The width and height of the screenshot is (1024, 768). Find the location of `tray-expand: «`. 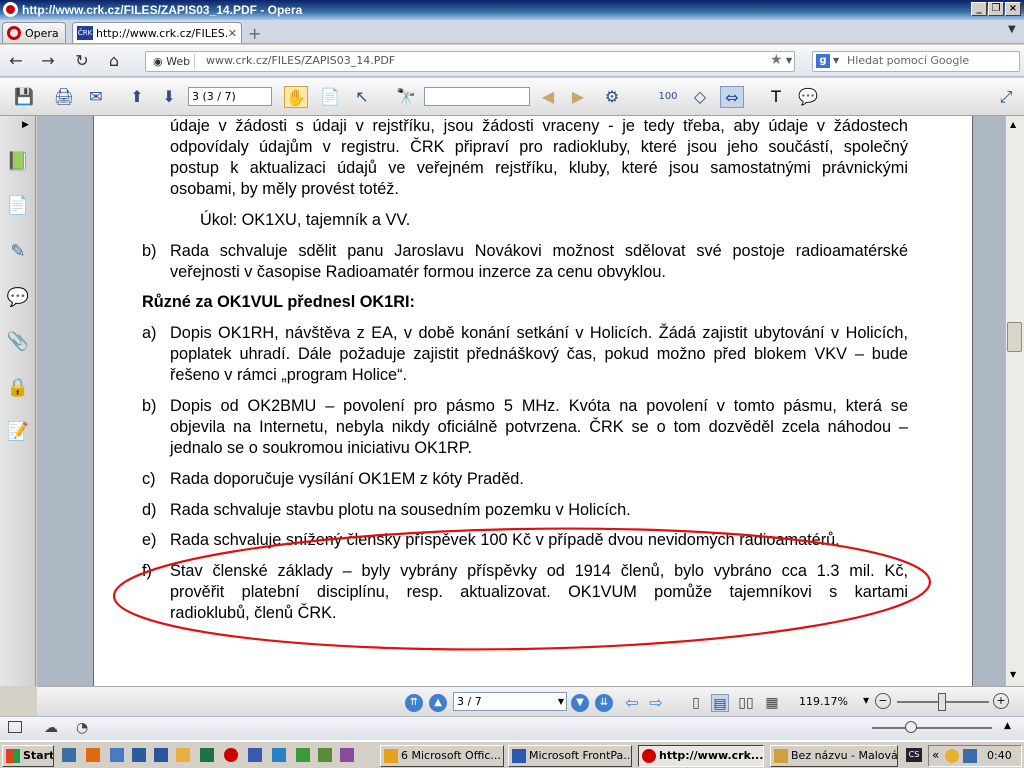

tray-expand: « is located at coordinates (935, 755).